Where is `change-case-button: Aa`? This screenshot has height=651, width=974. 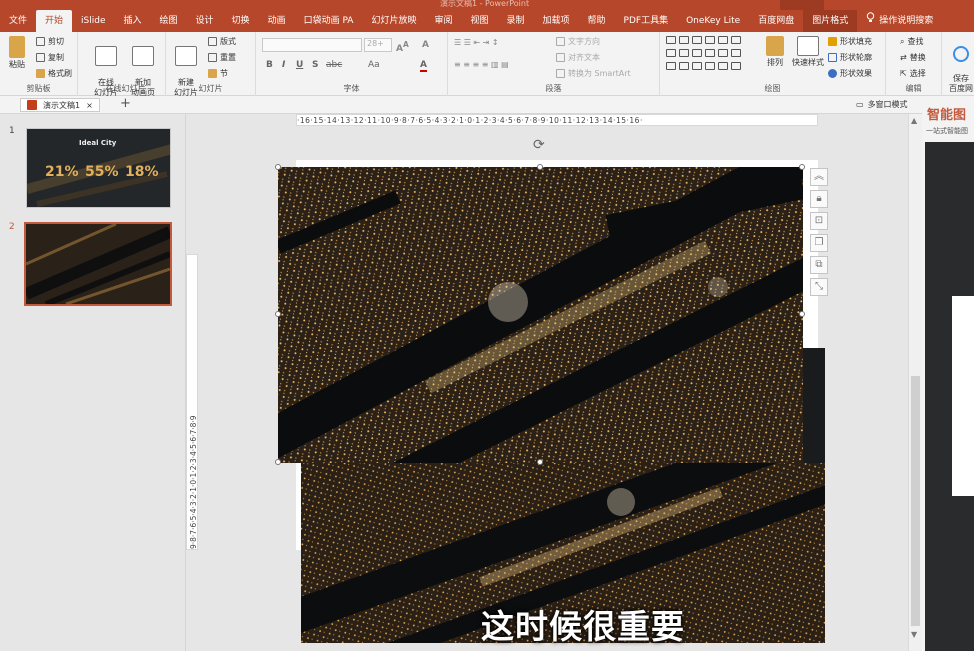
change-case-button: Aa is located at coordinates (374, 65).